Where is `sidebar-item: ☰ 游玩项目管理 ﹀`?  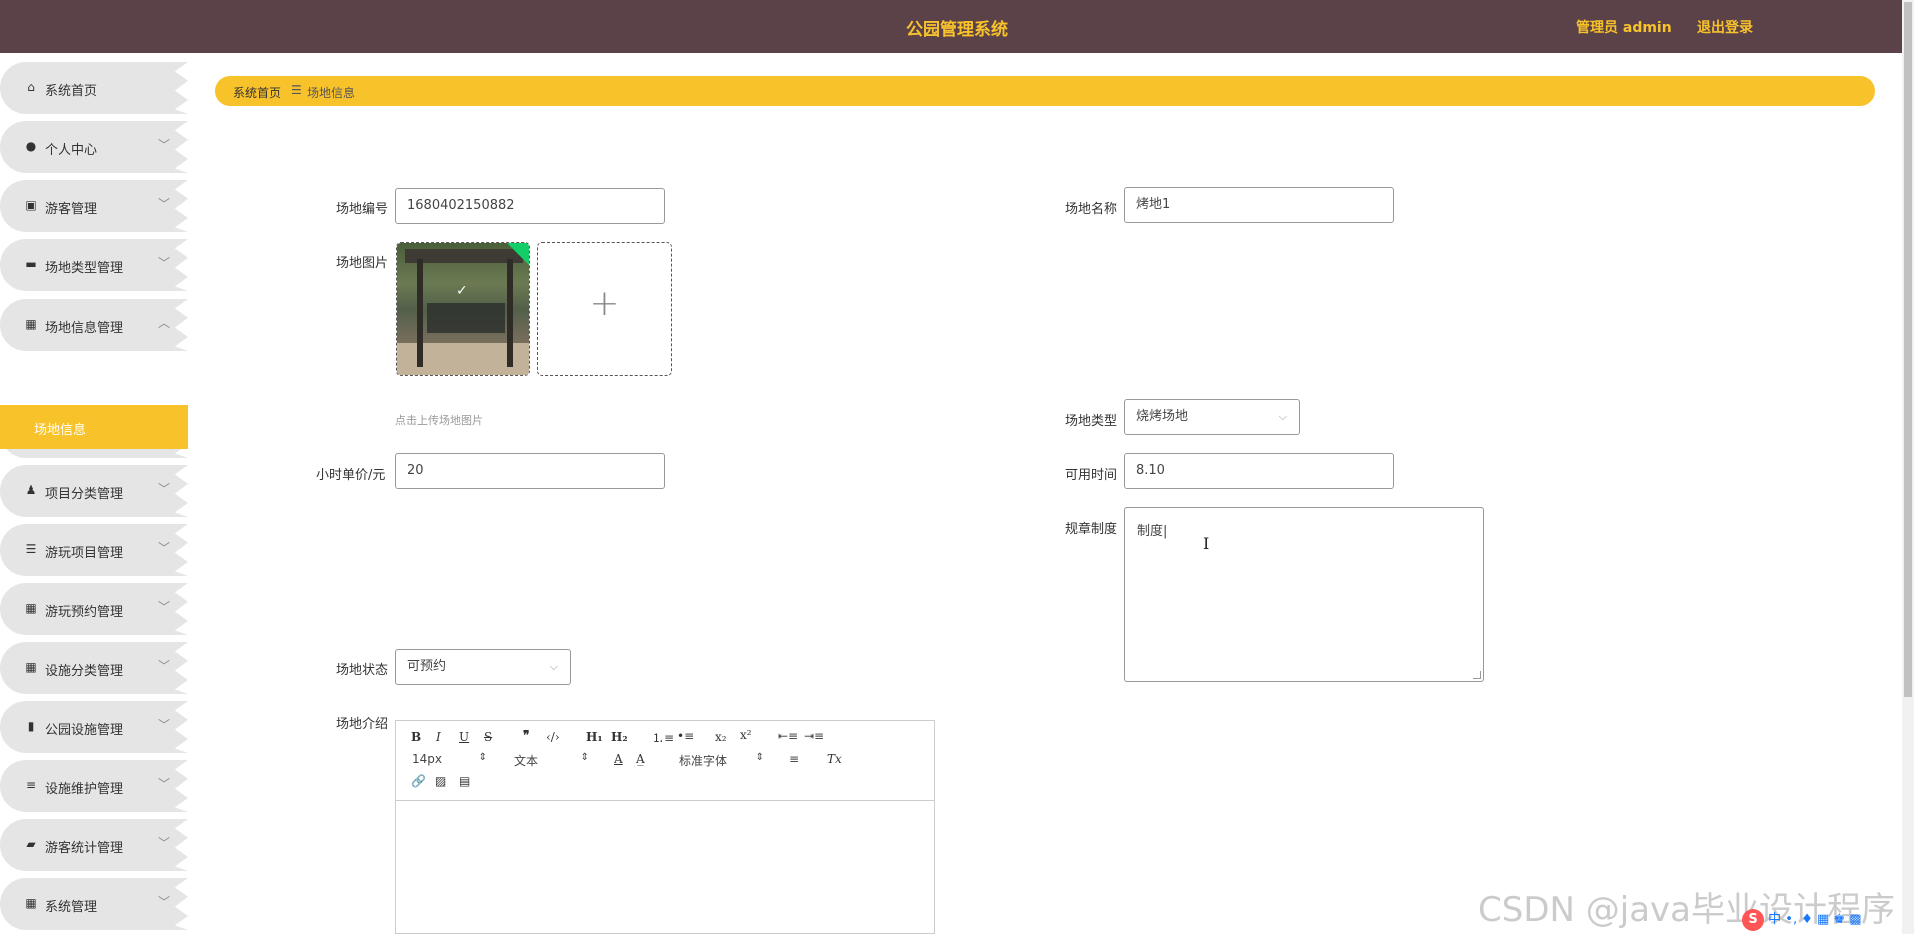 sidebar-item: ☰ 游玩项目管理 ﹀ is located at coordinates (94, 550).